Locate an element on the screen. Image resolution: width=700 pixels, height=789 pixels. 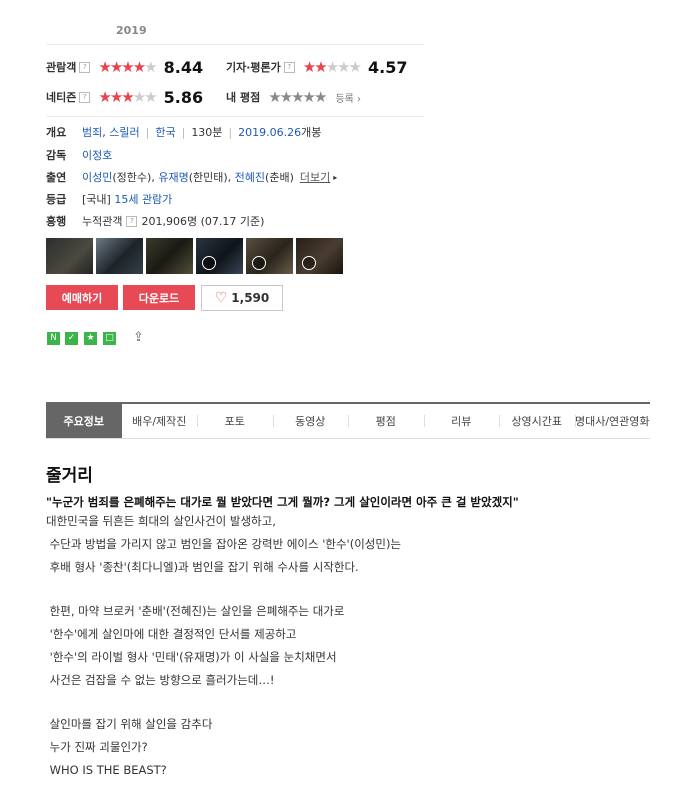
netizen-rating: 네티즌 ? ★★★★★ 5.86 is located at coordinates (124, 97).